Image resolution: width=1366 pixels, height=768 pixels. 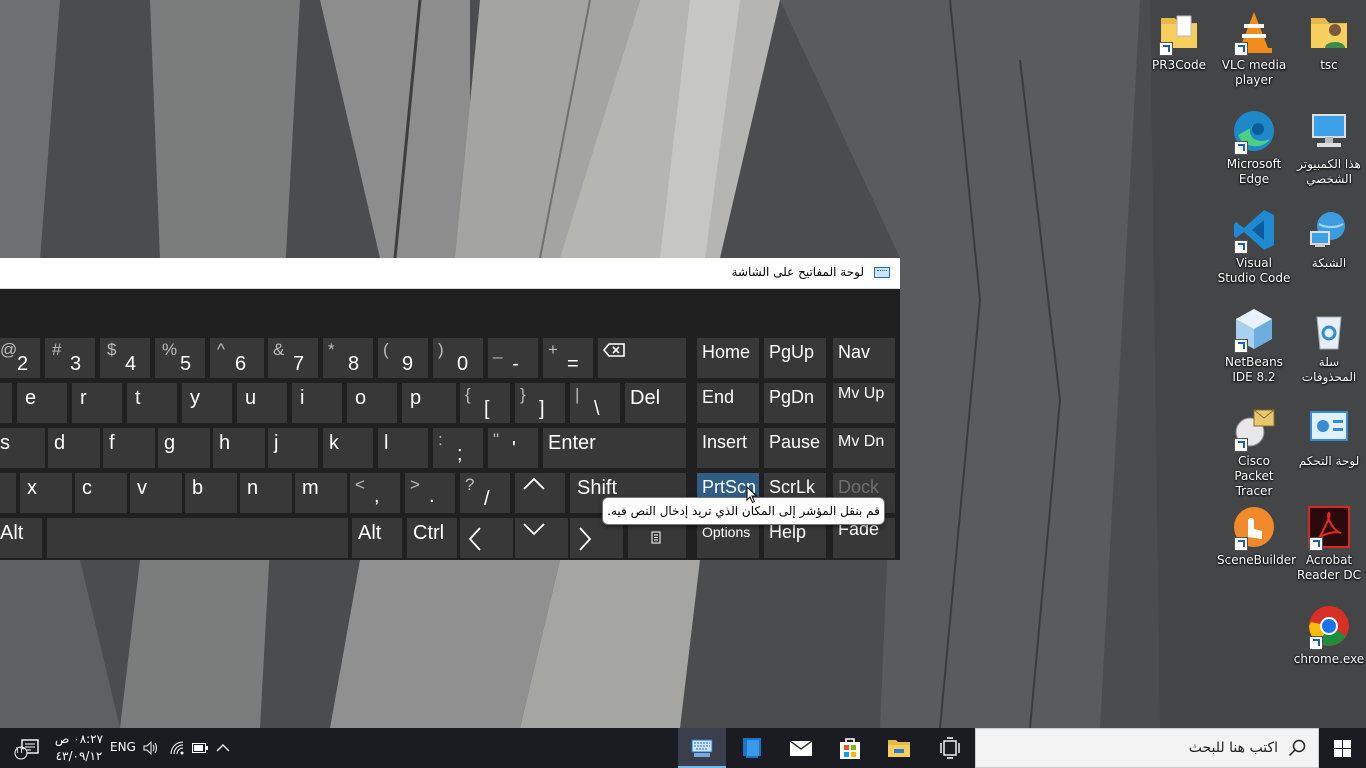 What do you see at coordinates (450, 273) in the screenshot?
I see `osk-title-bar: لوحة المفاتيح على الشاشة` at bounding box center [450, 273].